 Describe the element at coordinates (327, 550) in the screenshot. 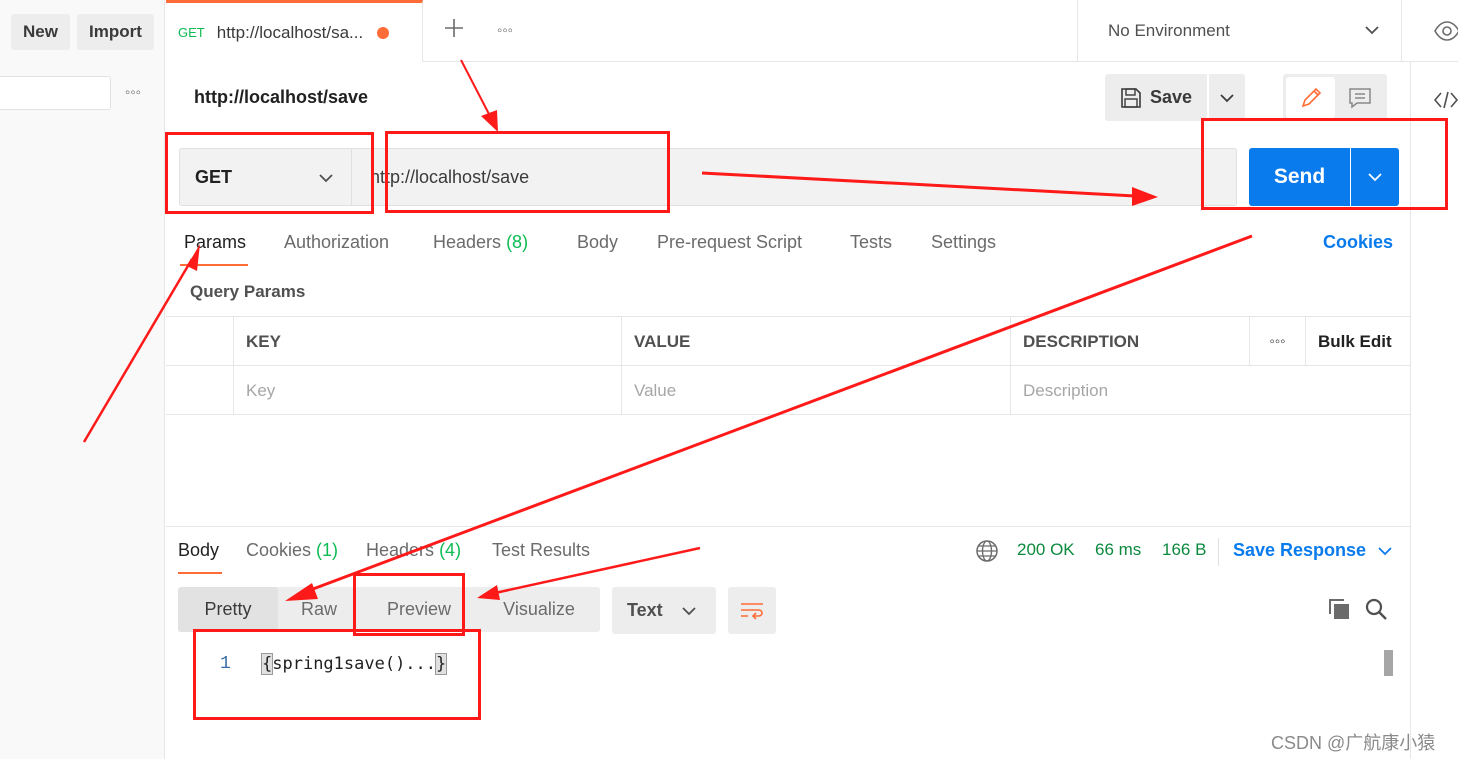

I see `response-tab-cookies-count: (1)` at that location.